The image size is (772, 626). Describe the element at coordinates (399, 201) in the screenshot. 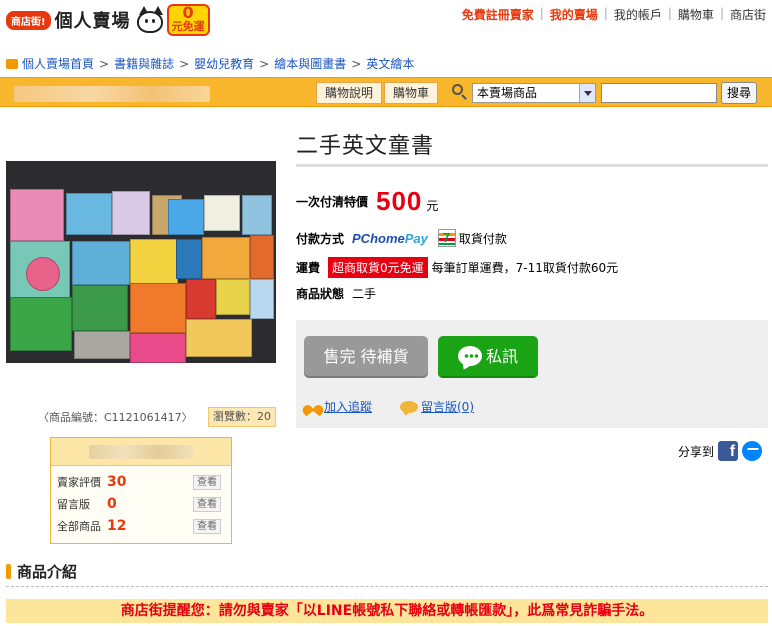

I see `price-value: 500` at that location.